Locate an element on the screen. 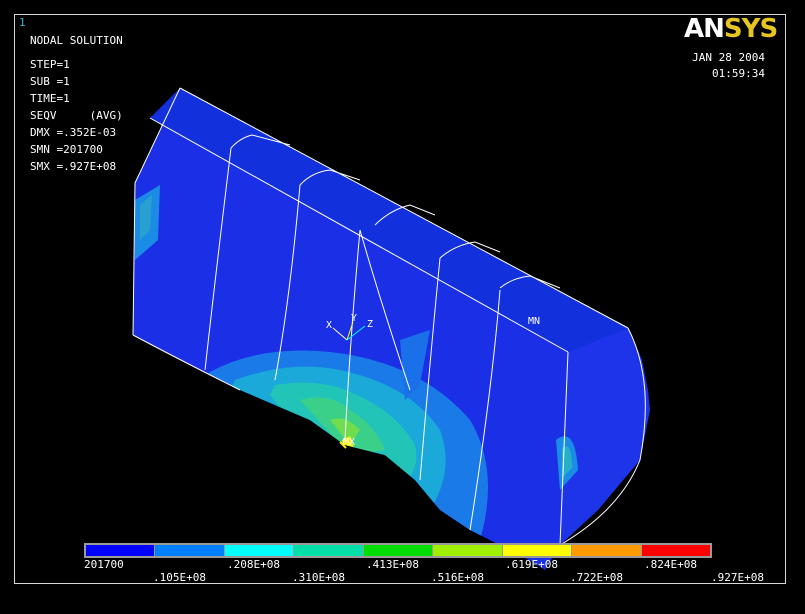  mx-marker: MX is located at coordinates (349, 442).